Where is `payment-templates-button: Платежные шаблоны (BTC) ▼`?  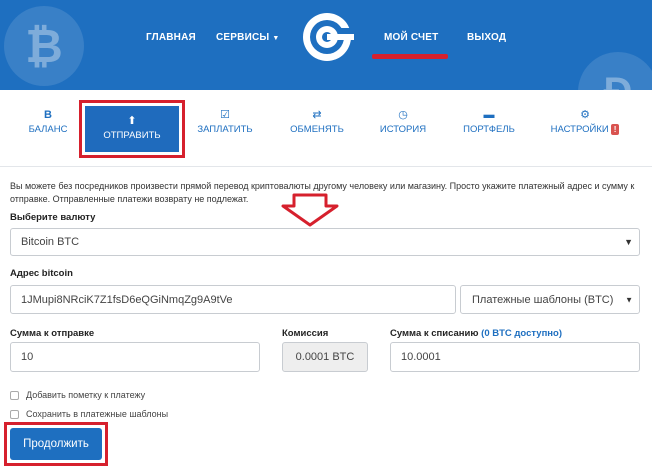
payment-templates-button: Платежные шаблоны (BTC) ▼ is located at coordinates (550, 299).